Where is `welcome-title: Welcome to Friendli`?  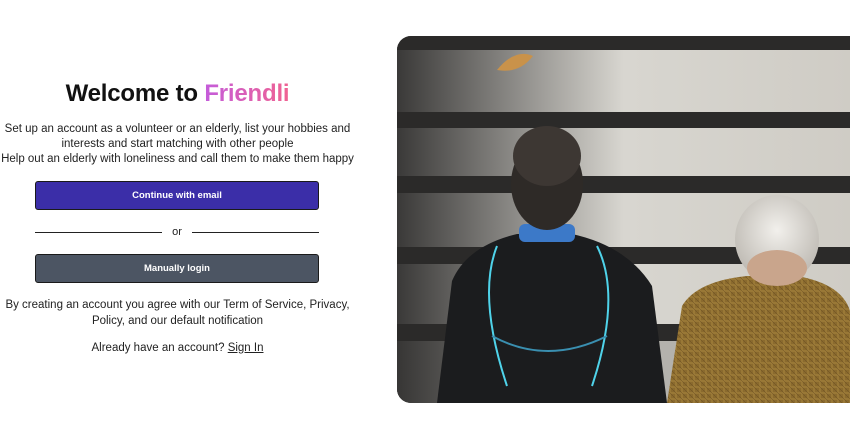
welcome-title: Welcome to Friendli is located at coordinates (177, 94).